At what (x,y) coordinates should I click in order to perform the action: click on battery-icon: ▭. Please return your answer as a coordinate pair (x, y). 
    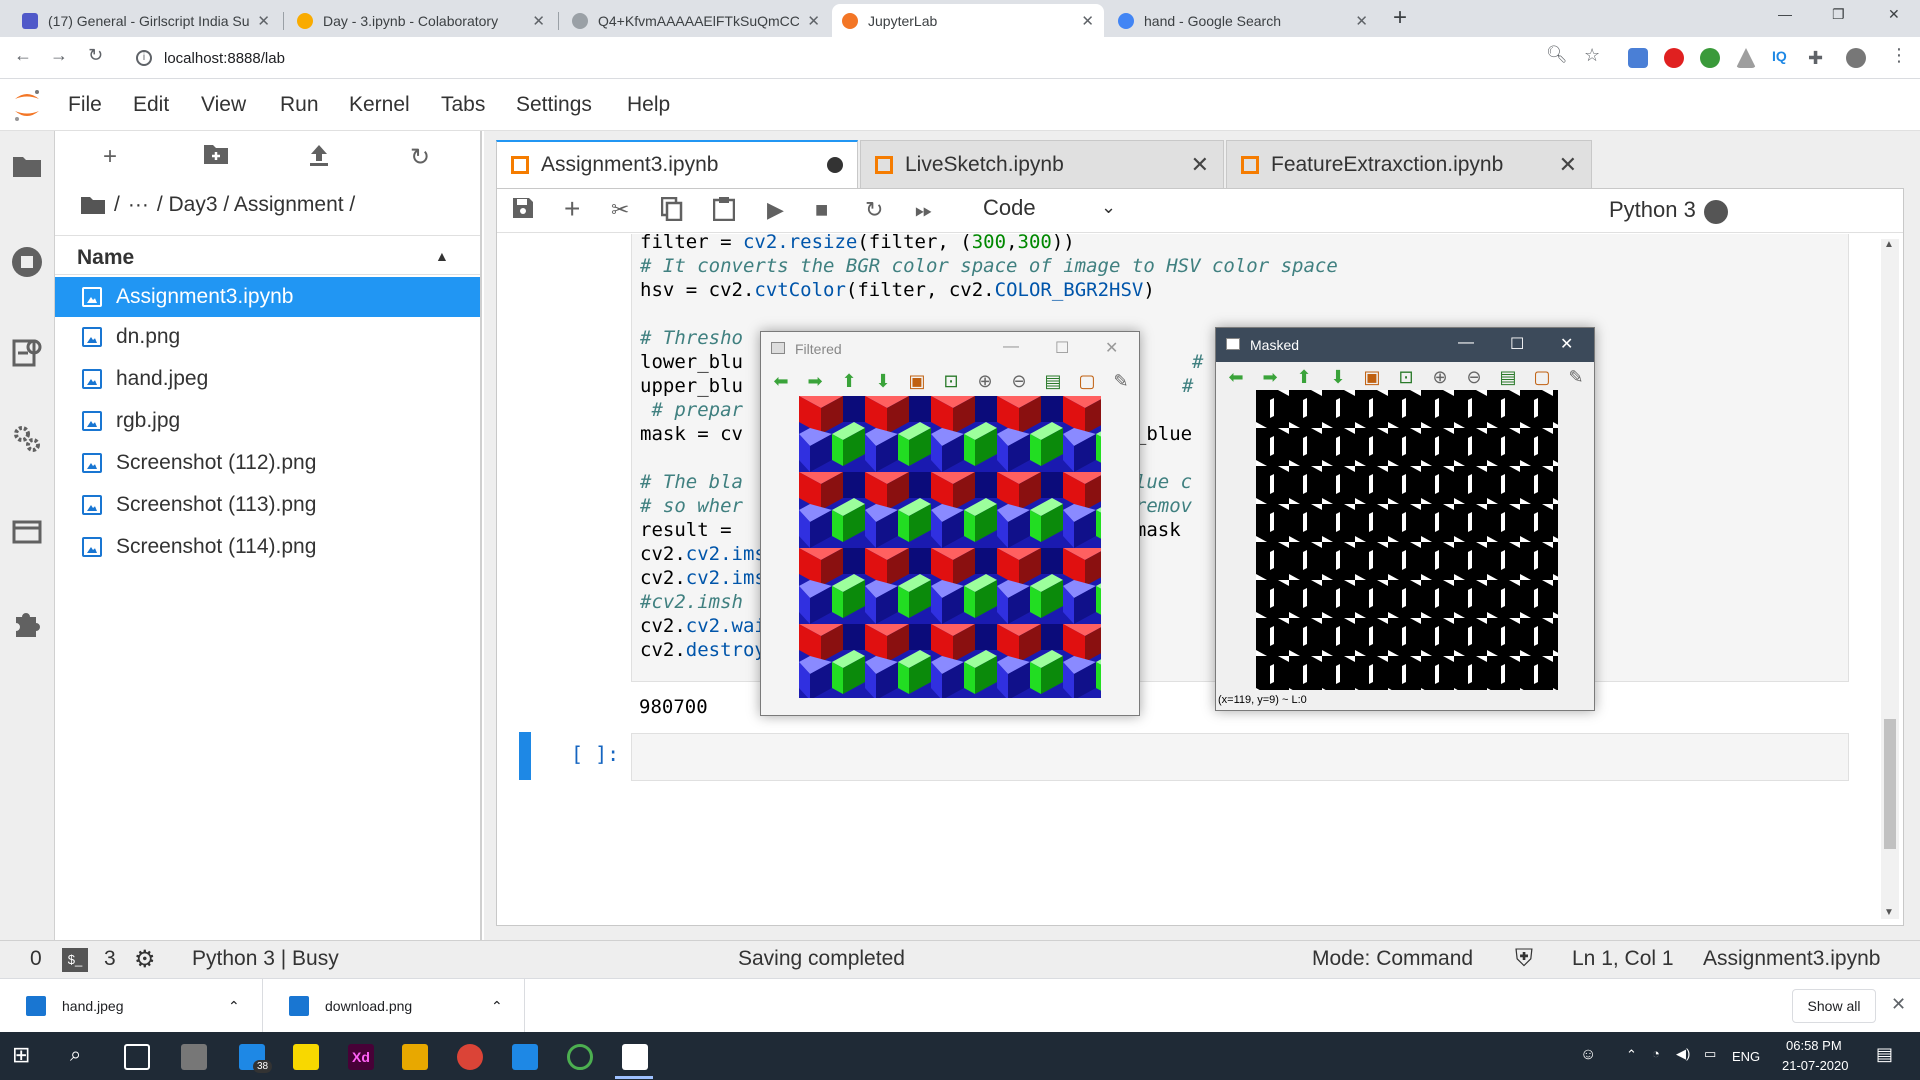
    Looking at the image, I should click on (1710, 1054).